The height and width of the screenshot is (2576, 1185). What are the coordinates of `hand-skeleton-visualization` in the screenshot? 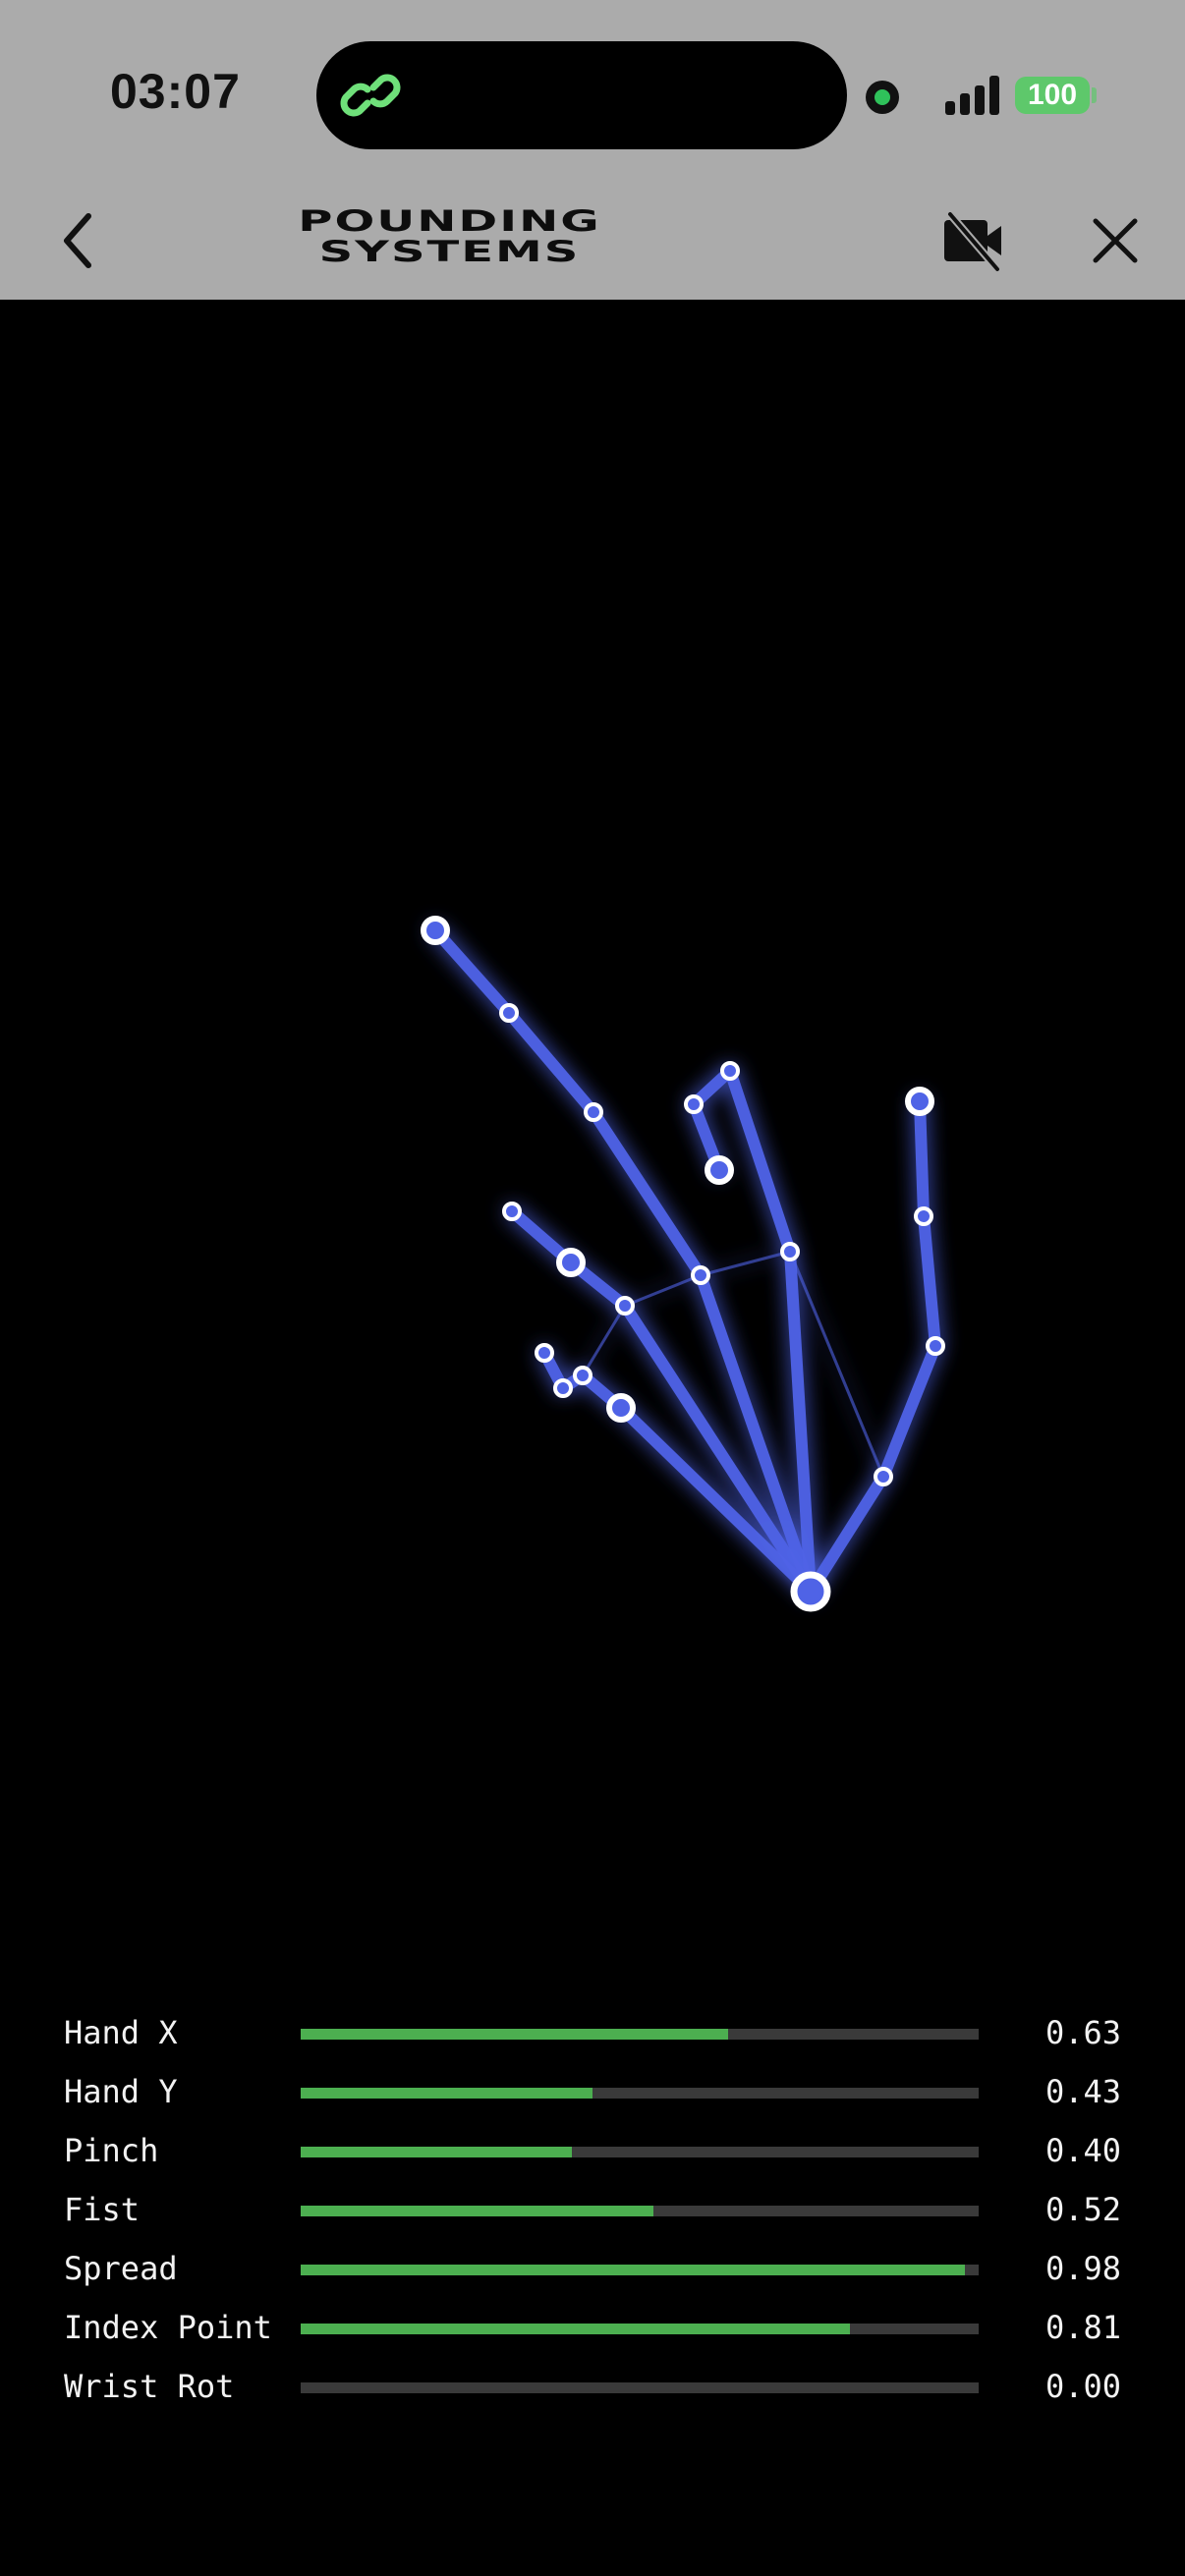 It's located at (683, 1264).